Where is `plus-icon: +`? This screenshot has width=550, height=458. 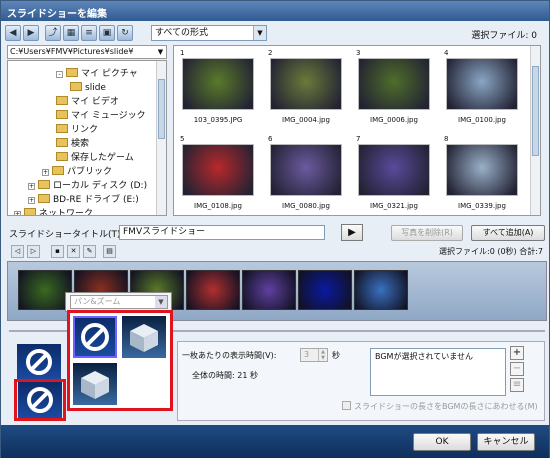 plus-icon: + is located at coordinates (517, 352).